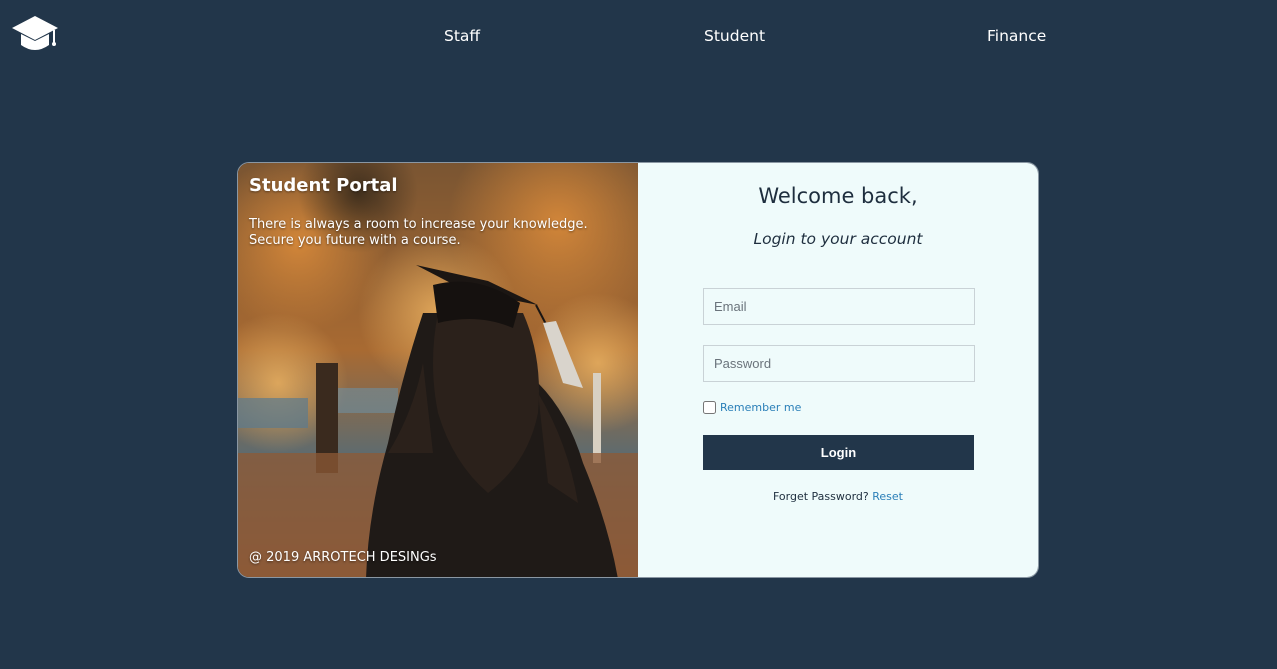 This screenshot has height=669, width=1277. What do you see at coordinates (838, 239) in the screenshot?
I see `login-subtitle: Login to your account` at bounding box center [838, 239].